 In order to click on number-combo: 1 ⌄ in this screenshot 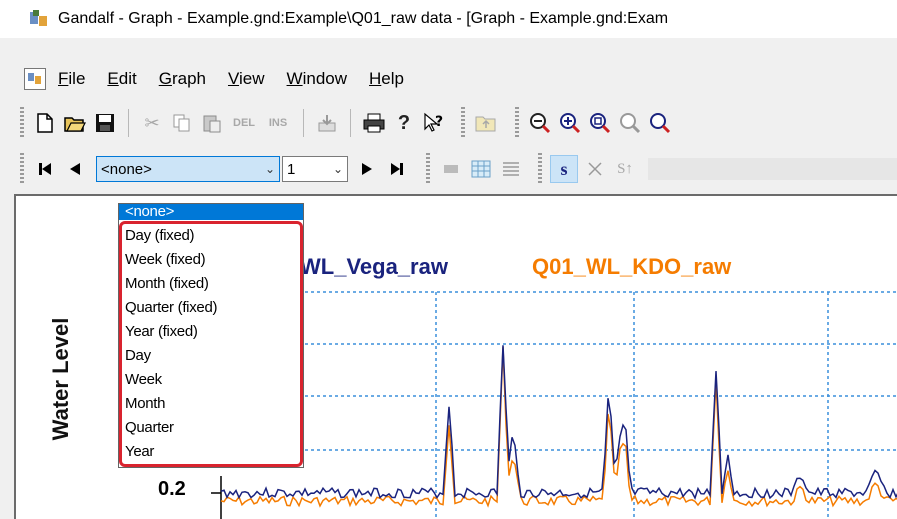, I will do `click(315, 169)`.